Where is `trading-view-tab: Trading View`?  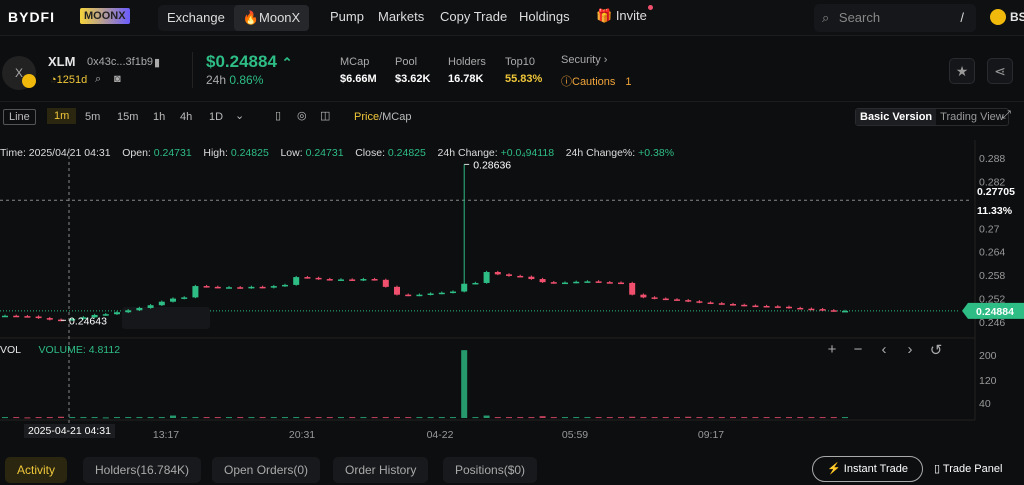
trading-view-tab: Trading View is located at coordinates (972, 117).